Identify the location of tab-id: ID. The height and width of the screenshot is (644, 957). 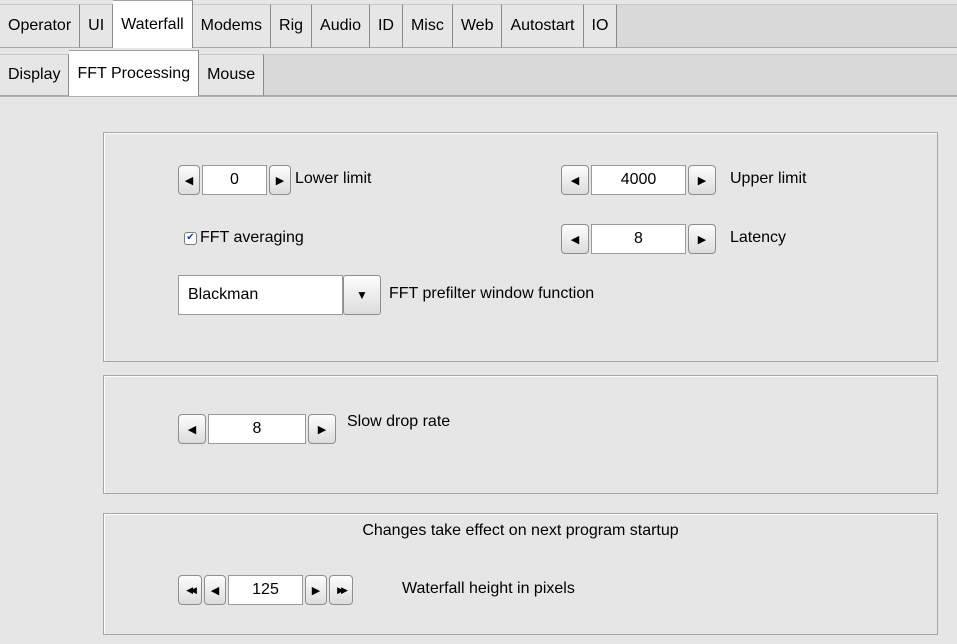
(386, 26).